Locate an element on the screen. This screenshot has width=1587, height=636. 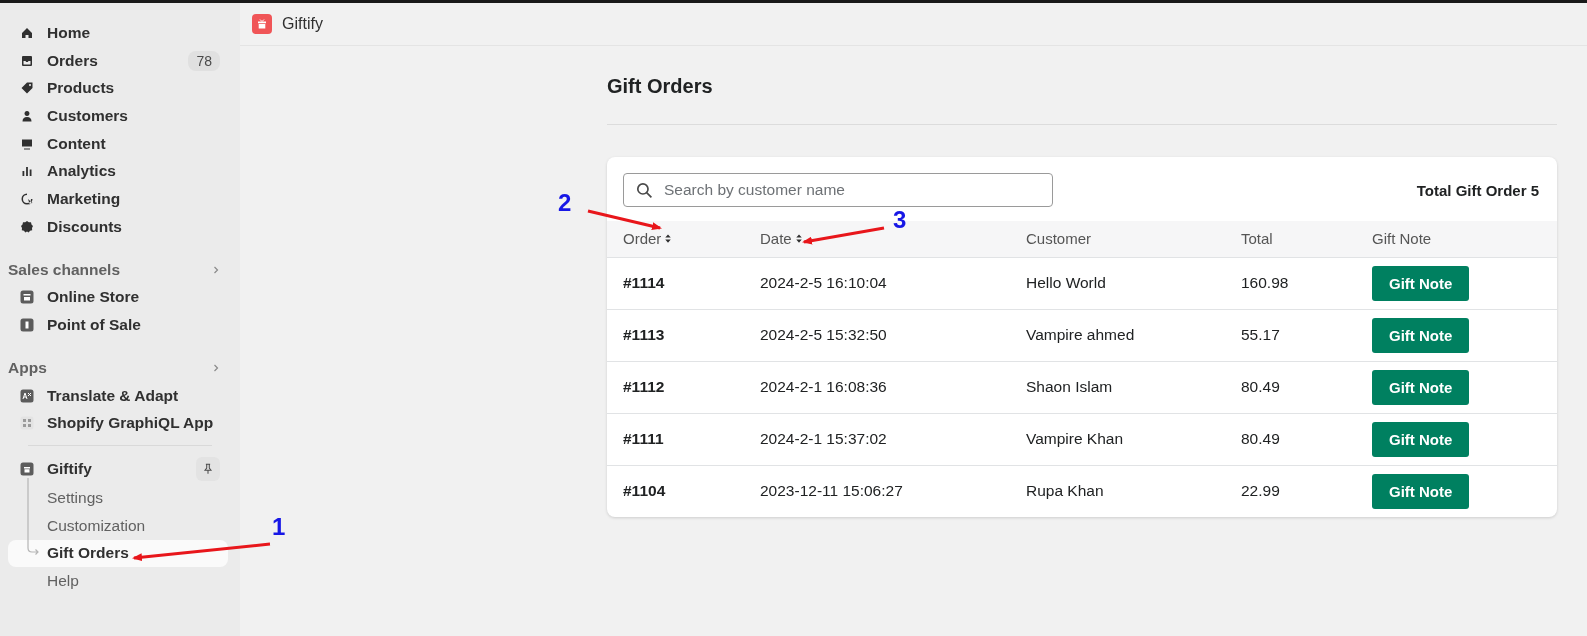
app-nav-item: Giftify is located at coordinates (118, 469).